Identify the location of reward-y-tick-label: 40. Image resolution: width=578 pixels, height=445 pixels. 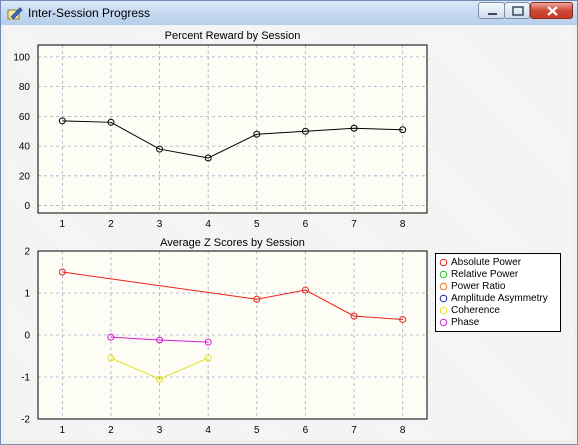
(25, 147).